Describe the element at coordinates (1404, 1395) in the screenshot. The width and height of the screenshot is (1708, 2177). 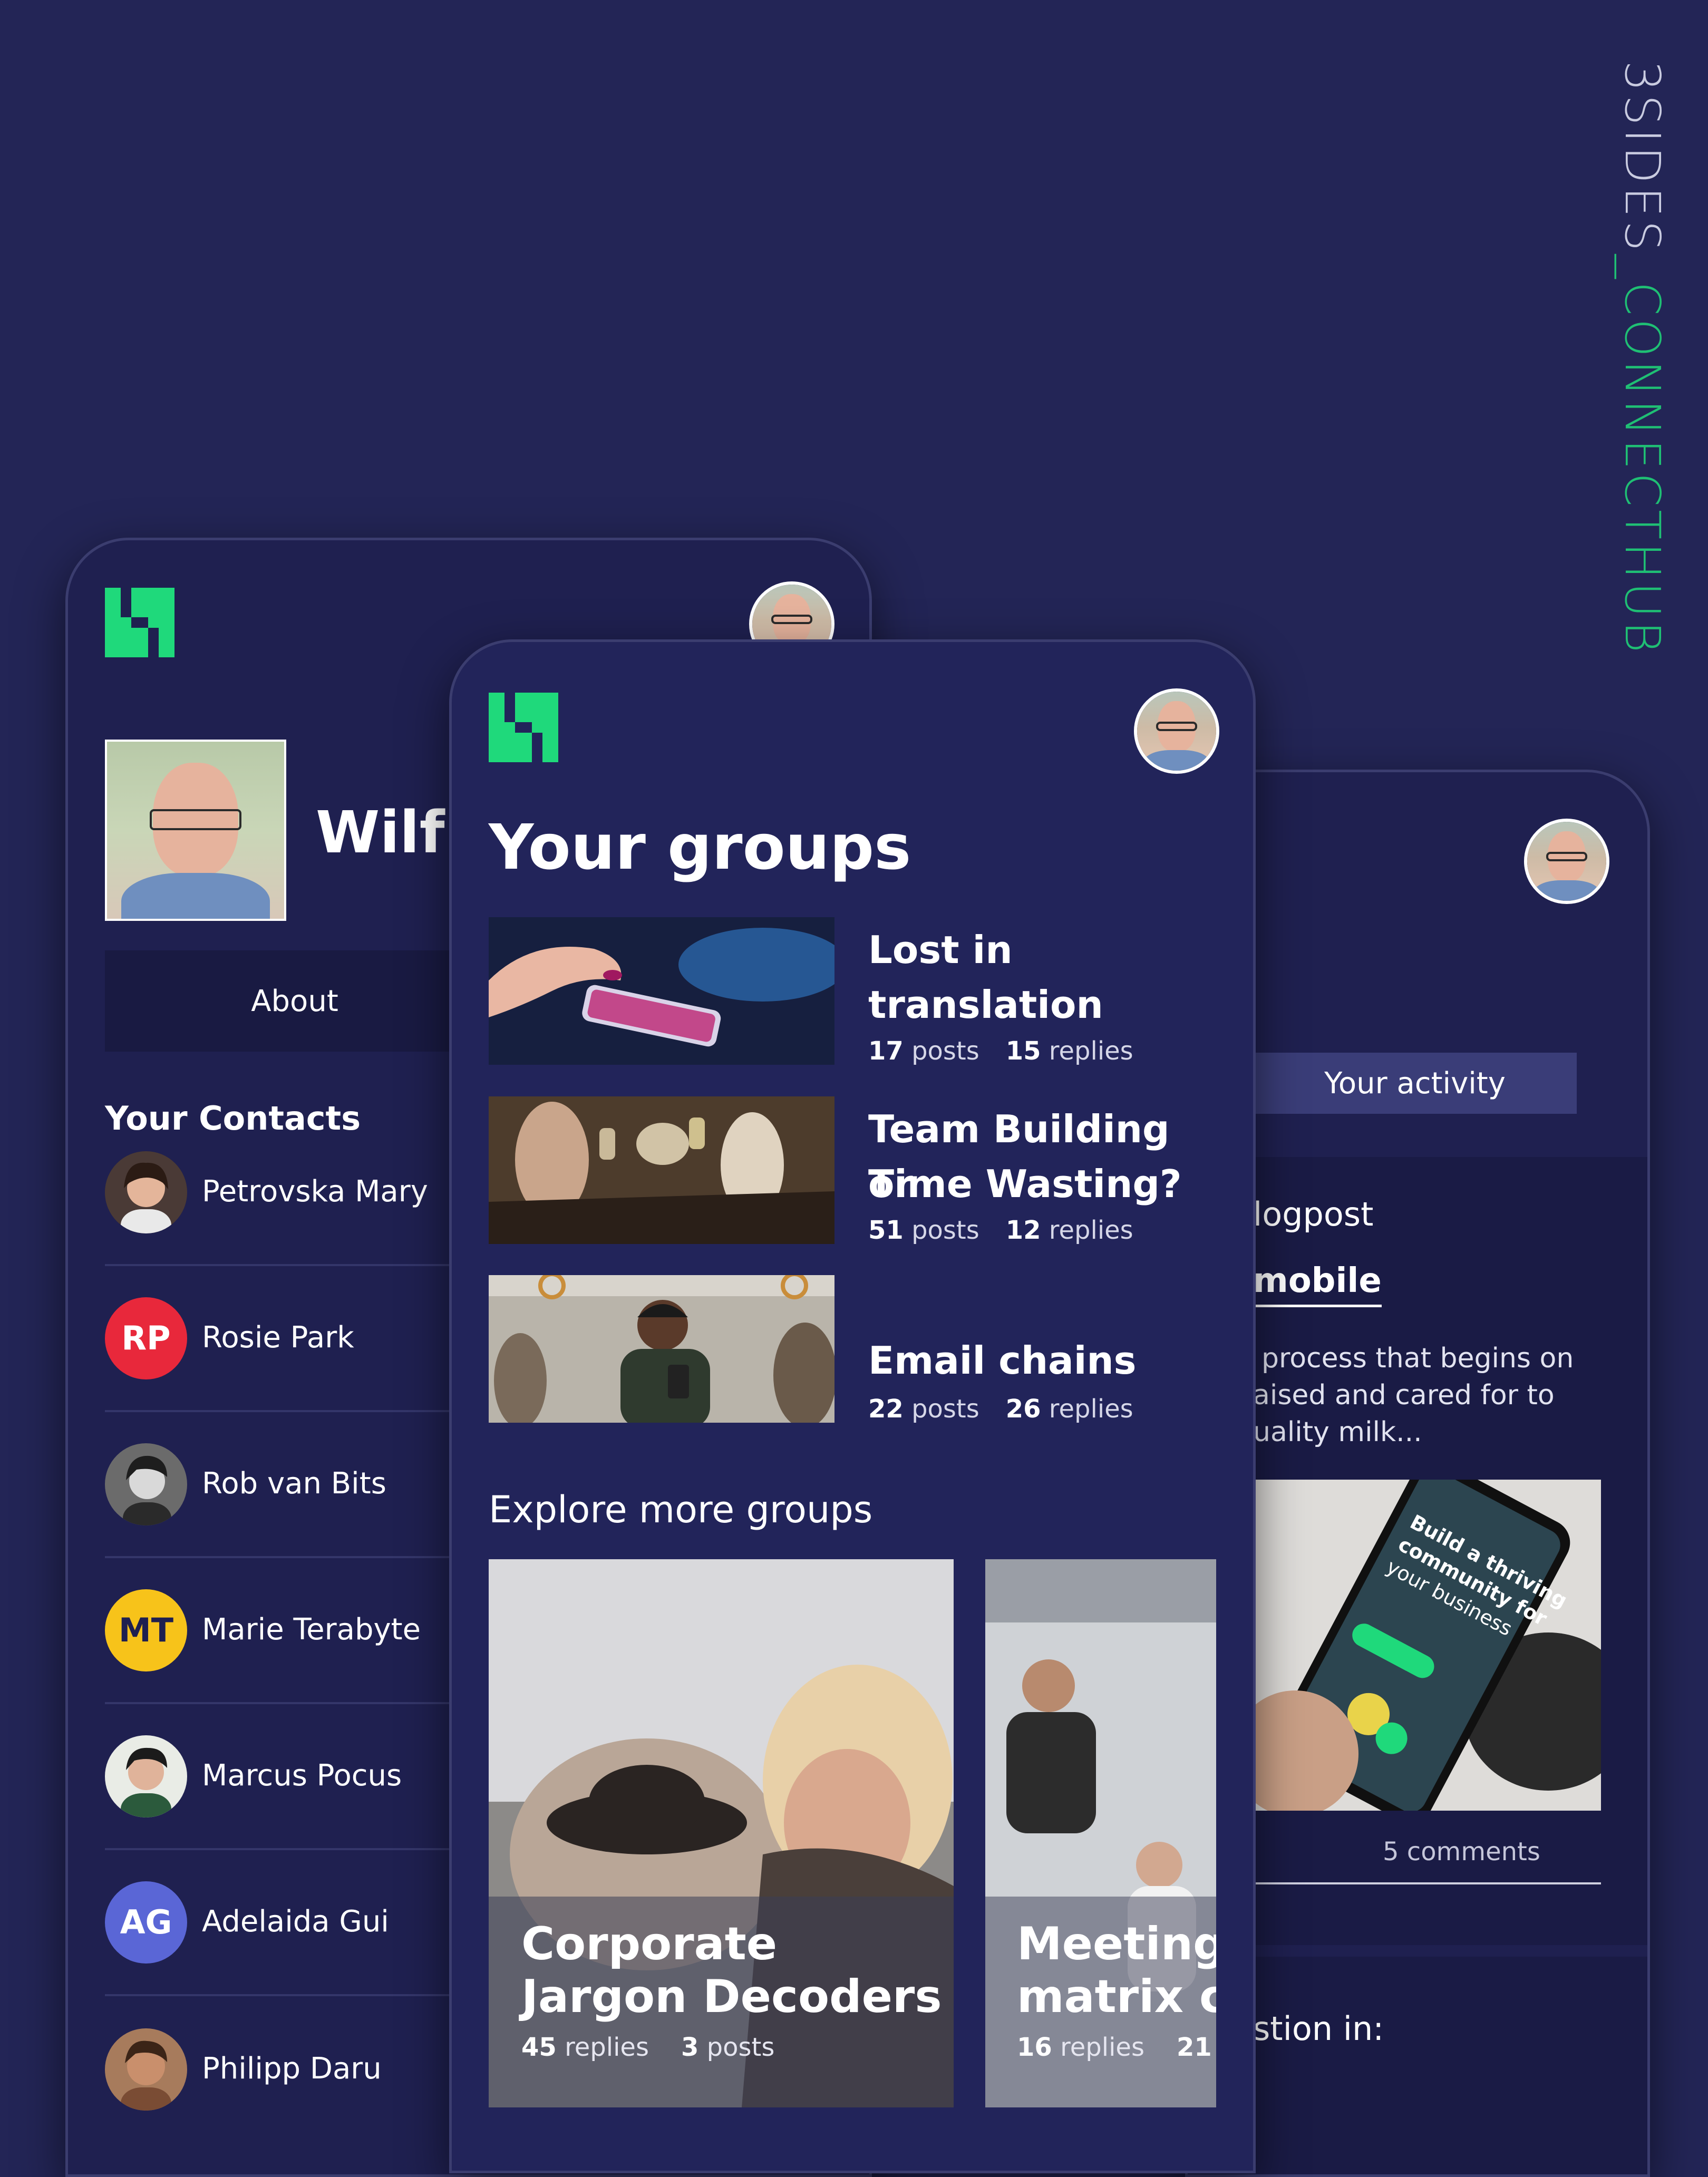
I see `post-excerpt-line: aised and cared for to` at that location.